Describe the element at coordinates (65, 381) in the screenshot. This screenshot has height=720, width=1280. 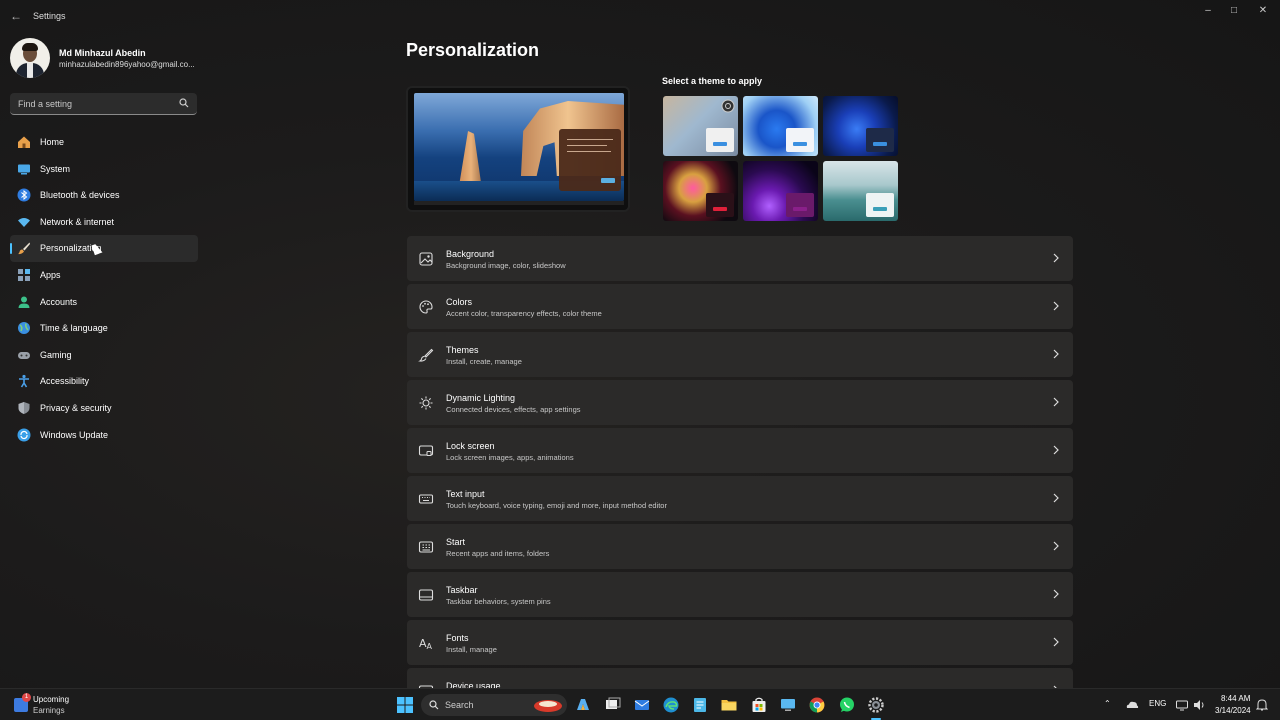
I see `sidebar-item-label: Accessibility` at that location.